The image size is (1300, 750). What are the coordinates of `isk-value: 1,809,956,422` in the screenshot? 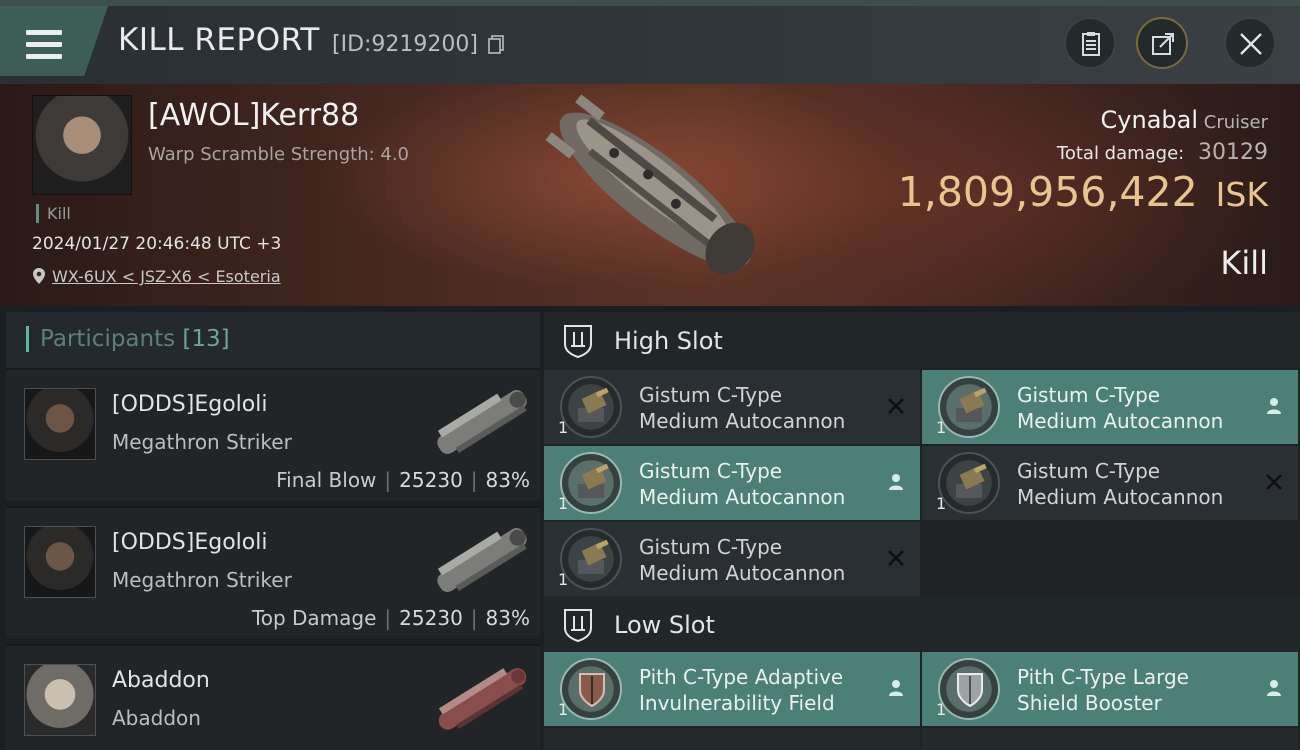 It's located at (1047, 192).